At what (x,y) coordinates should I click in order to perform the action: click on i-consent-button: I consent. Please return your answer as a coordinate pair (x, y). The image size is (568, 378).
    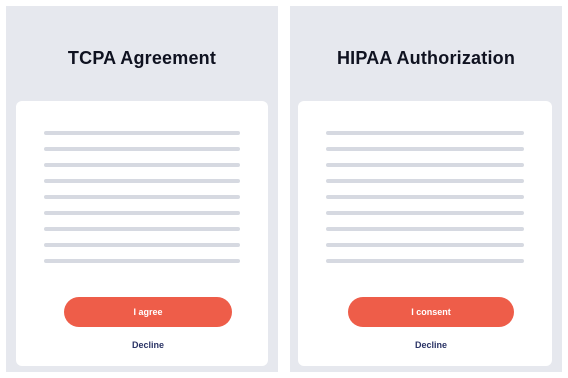
    Looking at the image, I should click on (431, 312).